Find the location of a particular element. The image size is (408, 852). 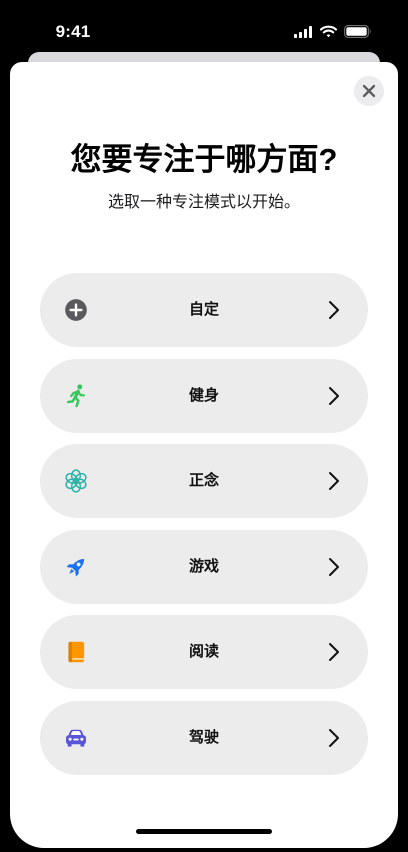

option-label: 游戏 is located at coordinates (203, 566).